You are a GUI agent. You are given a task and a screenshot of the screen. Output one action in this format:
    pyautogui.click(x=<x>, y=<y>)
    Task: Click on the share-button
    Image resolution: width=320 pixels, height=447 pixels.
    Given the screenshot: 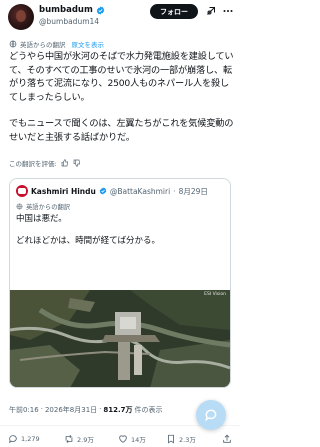 What is the action you would take?
    pyautogui.click(x=227, y=439)
    